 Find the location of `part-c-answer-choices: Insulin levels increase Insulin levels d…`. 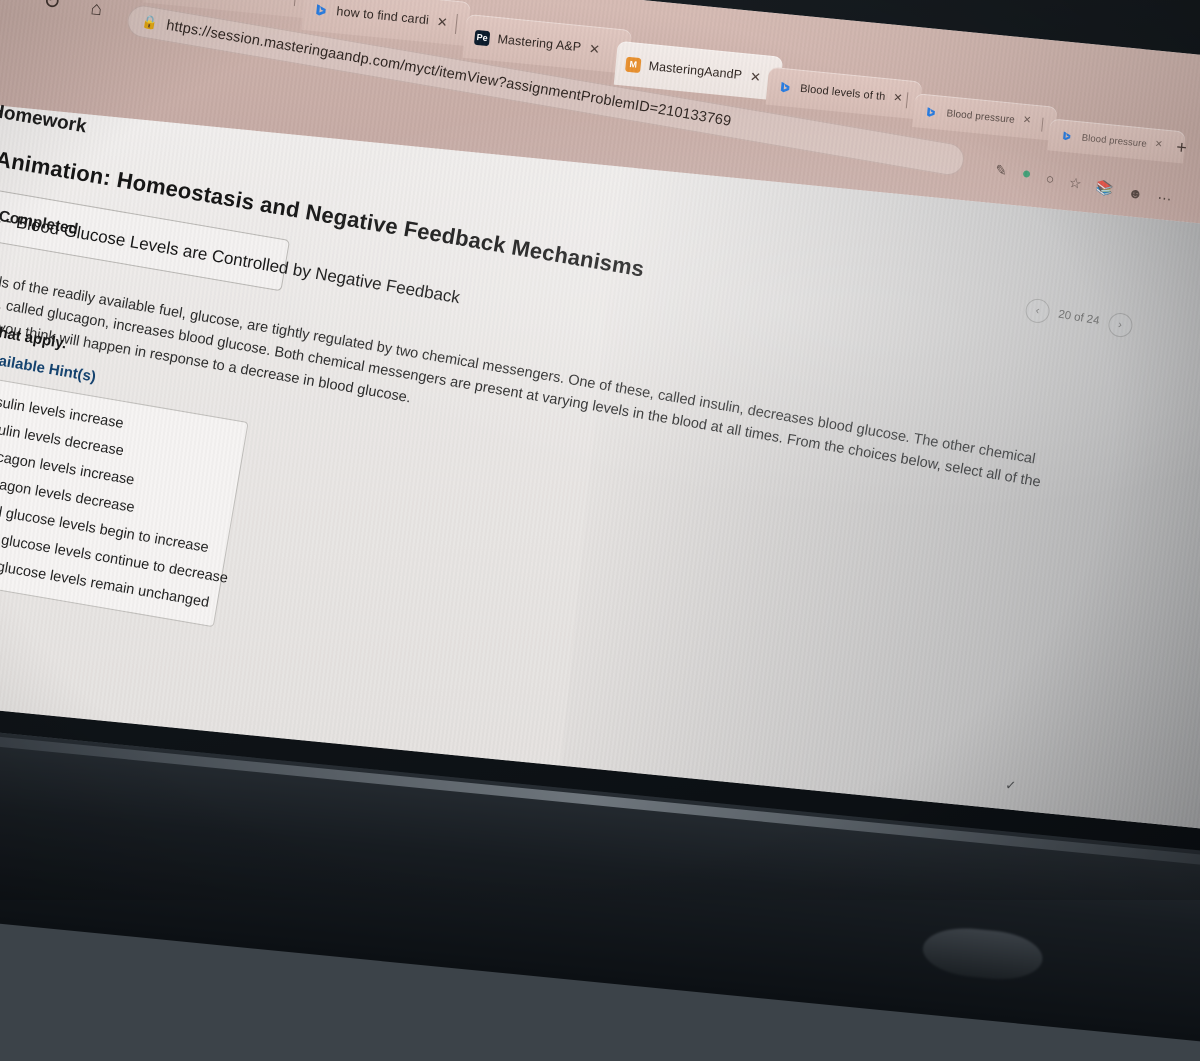

part-c-answer-choices: Insulin levels increase Insulin levels d… is located at coordinates (124, 498).